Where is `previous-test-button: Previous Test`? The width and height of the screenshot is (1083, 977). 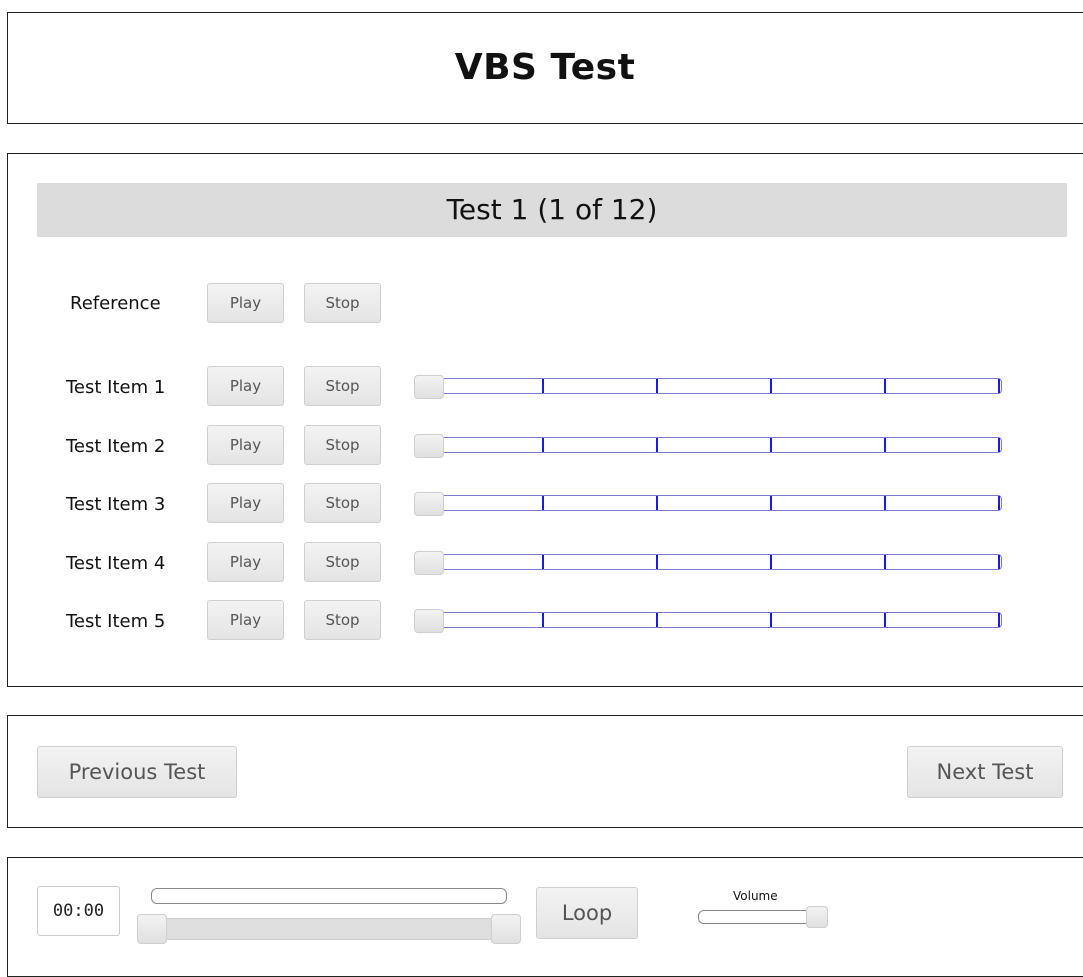 previous-test-button: Previous Test is located at coordinates (137, 772).